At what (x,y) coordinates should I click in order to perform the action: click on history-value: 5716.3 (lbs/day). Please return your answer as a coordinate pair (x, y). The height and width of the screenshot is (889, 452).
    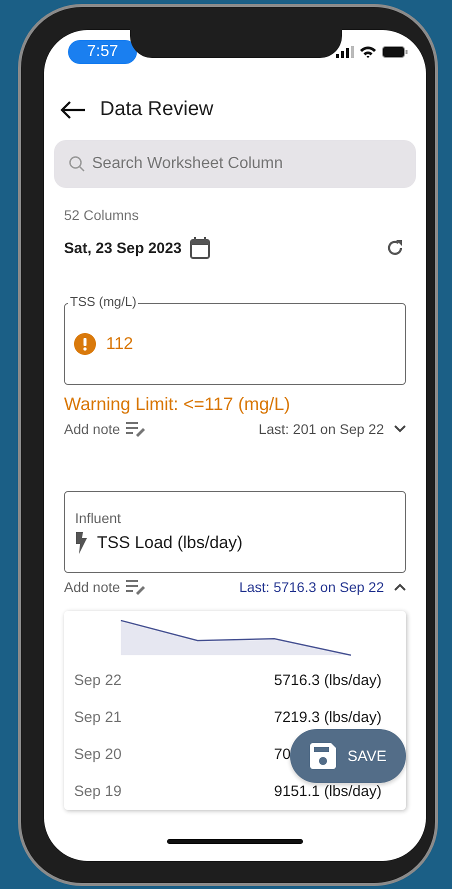
    Looking at the image, I should click on (328, 680).